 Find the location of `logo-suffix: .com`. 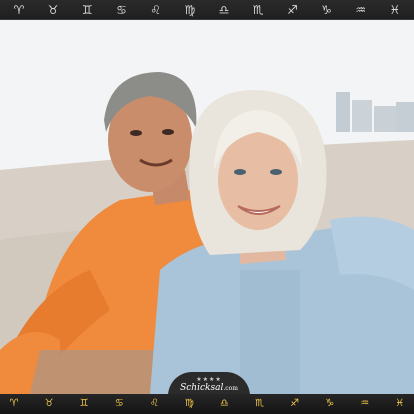

logo-suffix: .com is located at coordinates (230, 388).